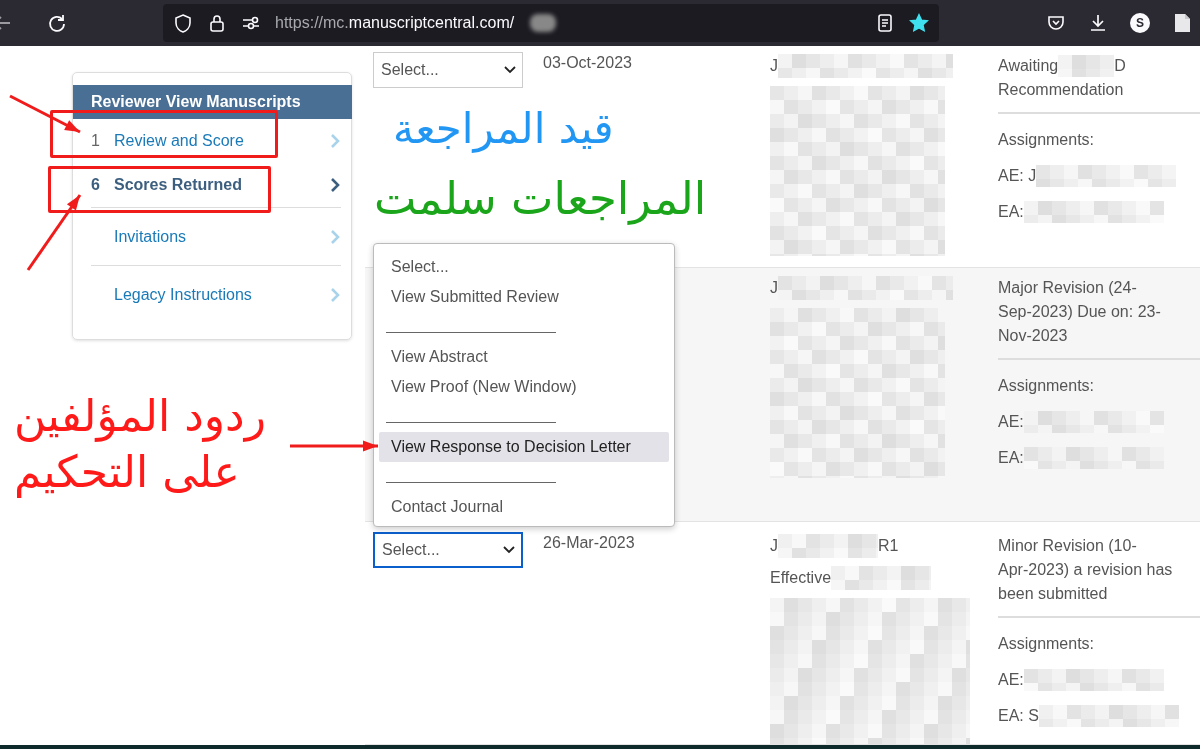 The image size is (1200, 749). I want to click on sidebar-item: 6 Scores Returned, so click(216, 185).